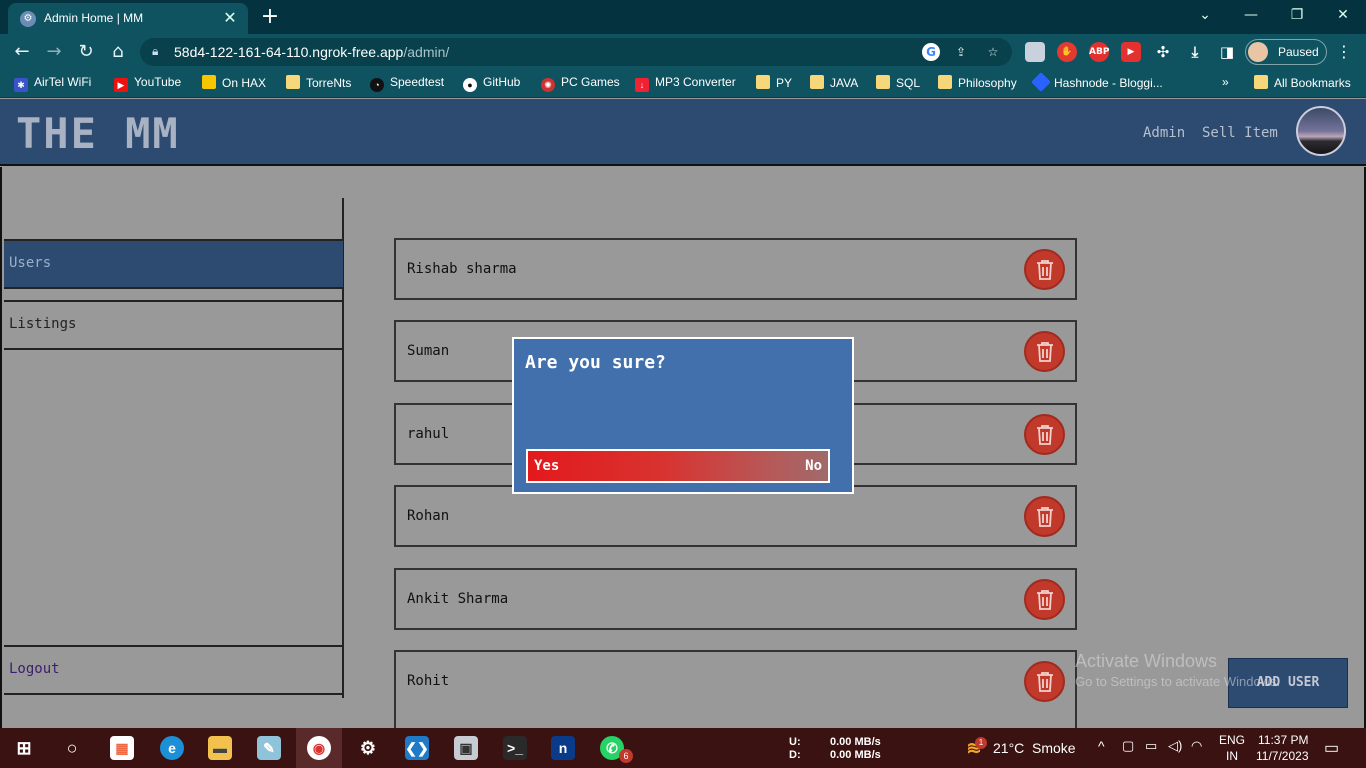 The width and height of the screenshot is (1366, 768). I want to click on nav-sell-item-link: Sell Item, so click(1240, 133).